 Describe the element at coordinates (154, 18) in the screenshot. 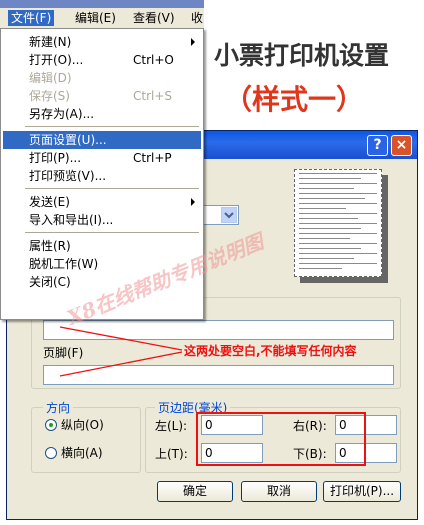

I see `menu-view: 查看(V)` at that location.